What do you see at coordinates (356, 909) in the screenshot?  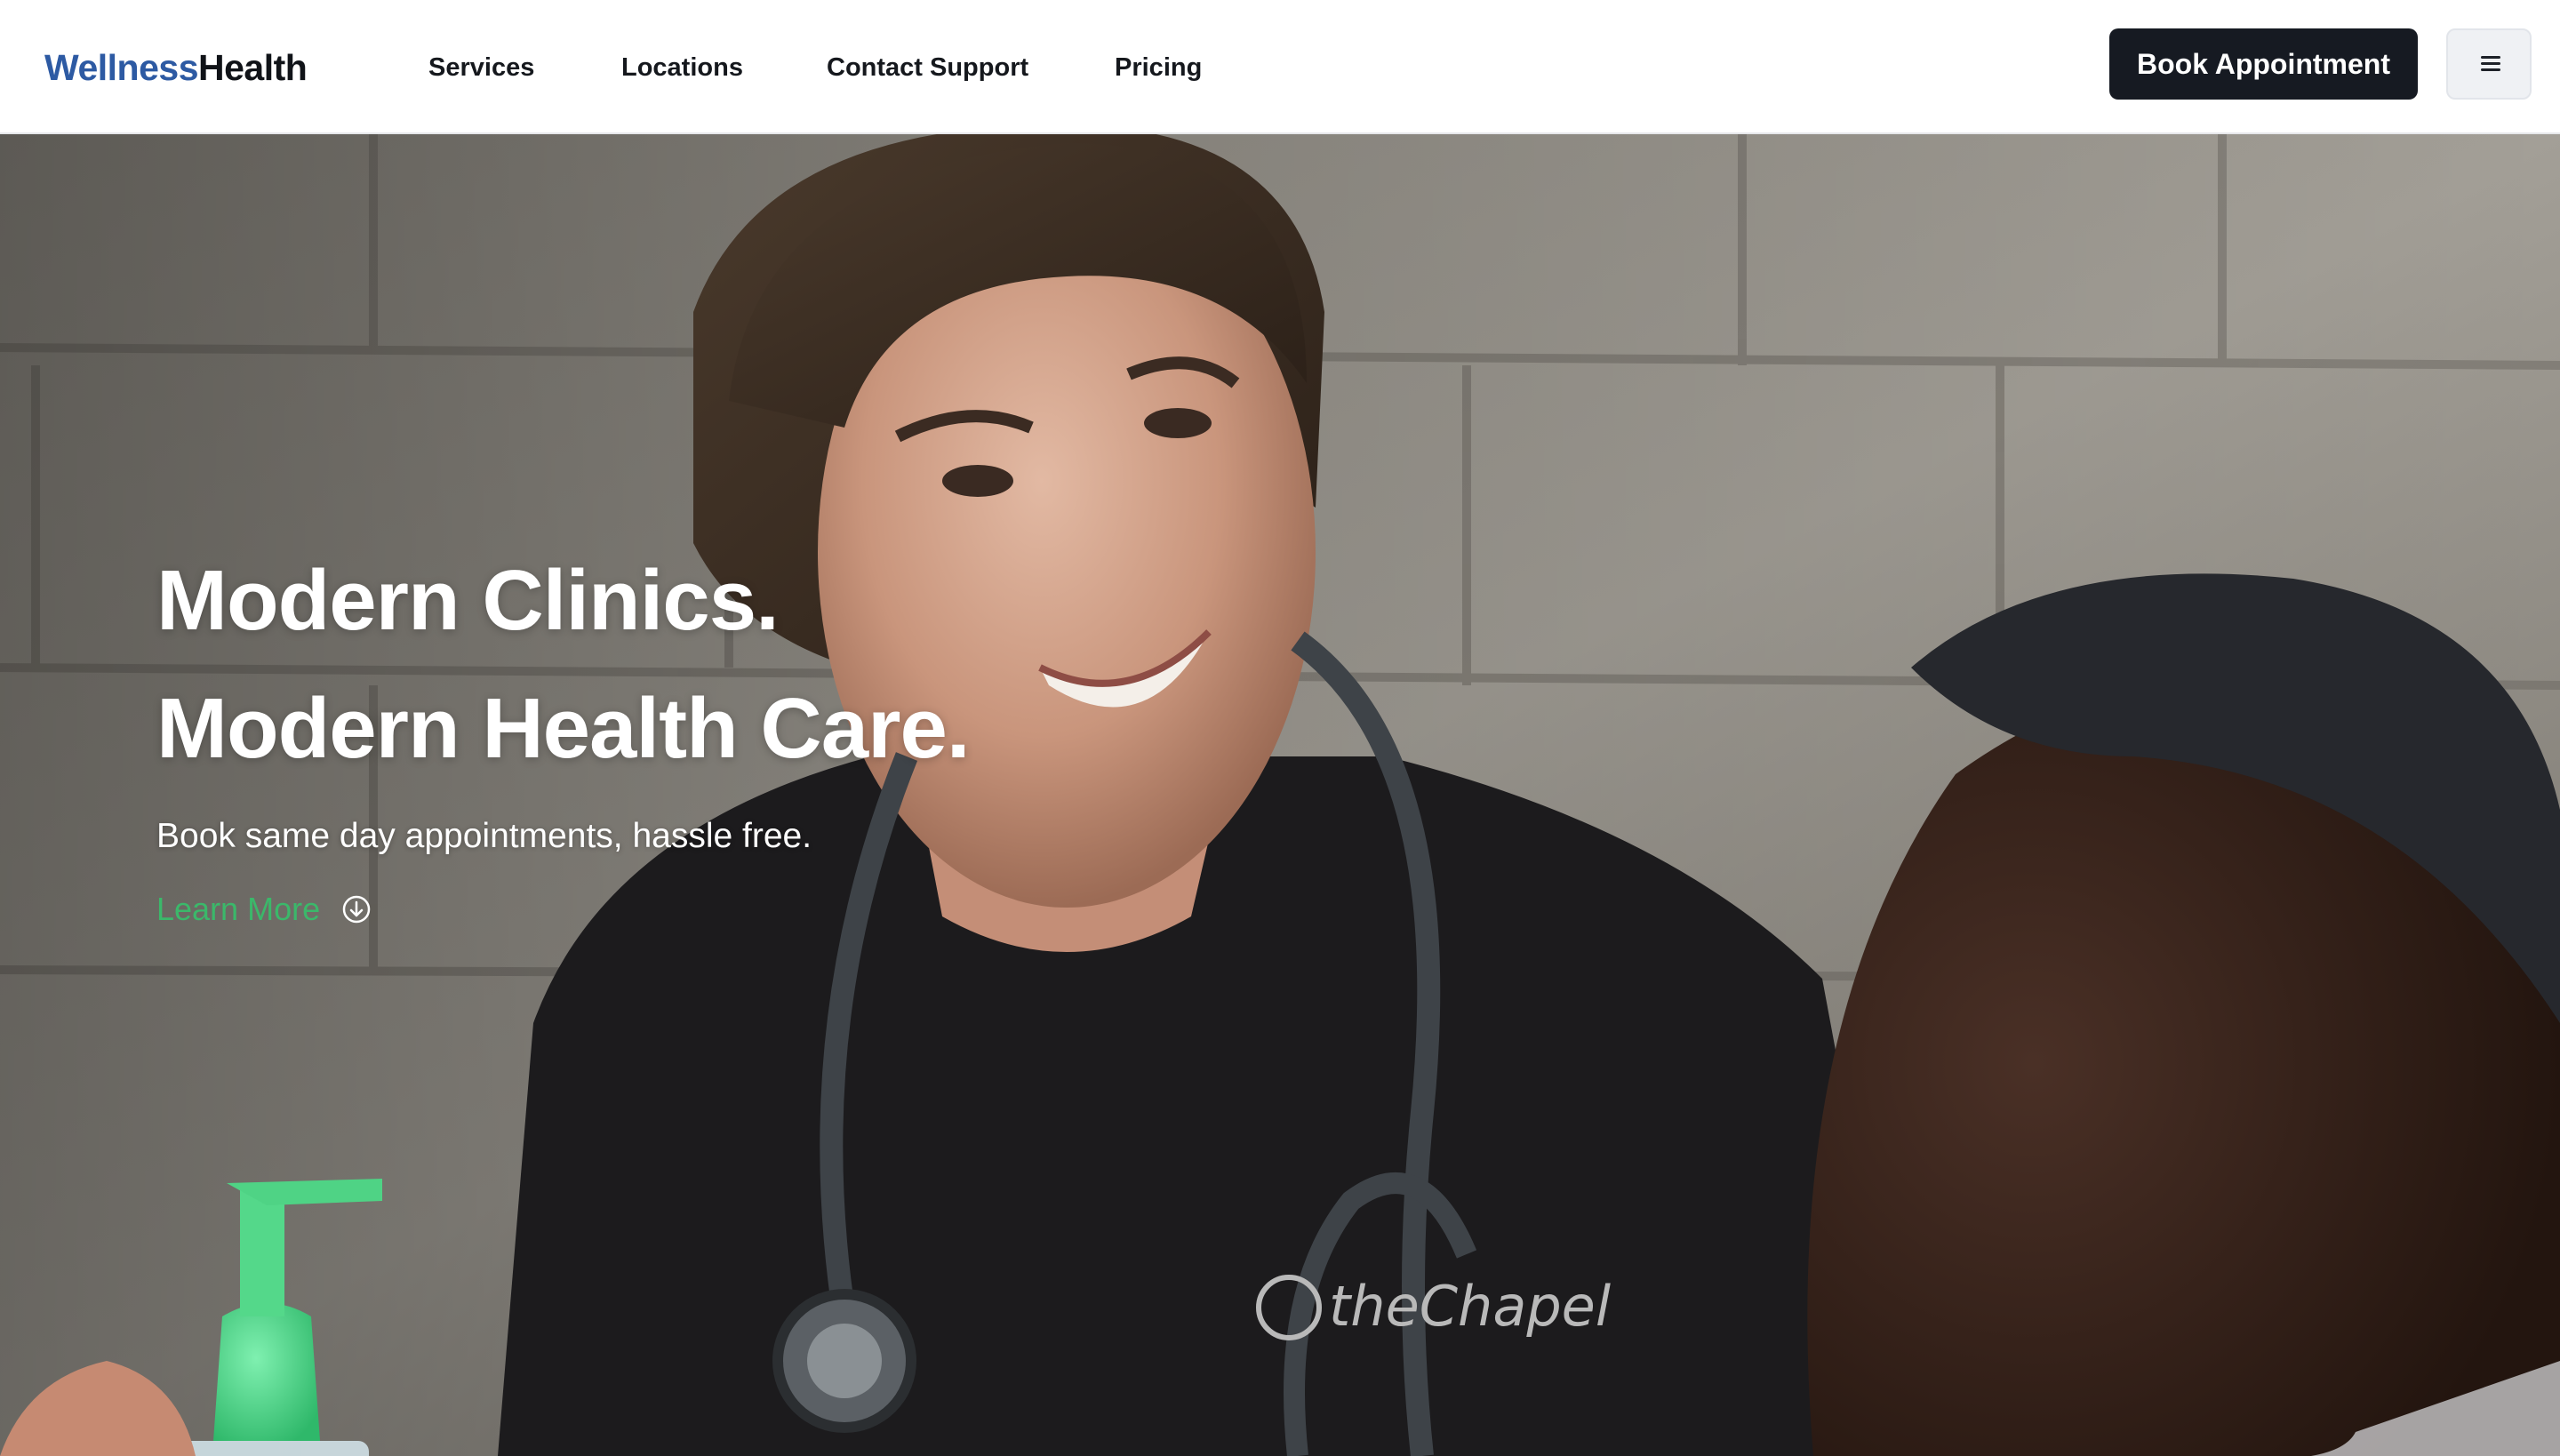 I see `arrow-down-circle-icon` at bounding box center [356, 909].